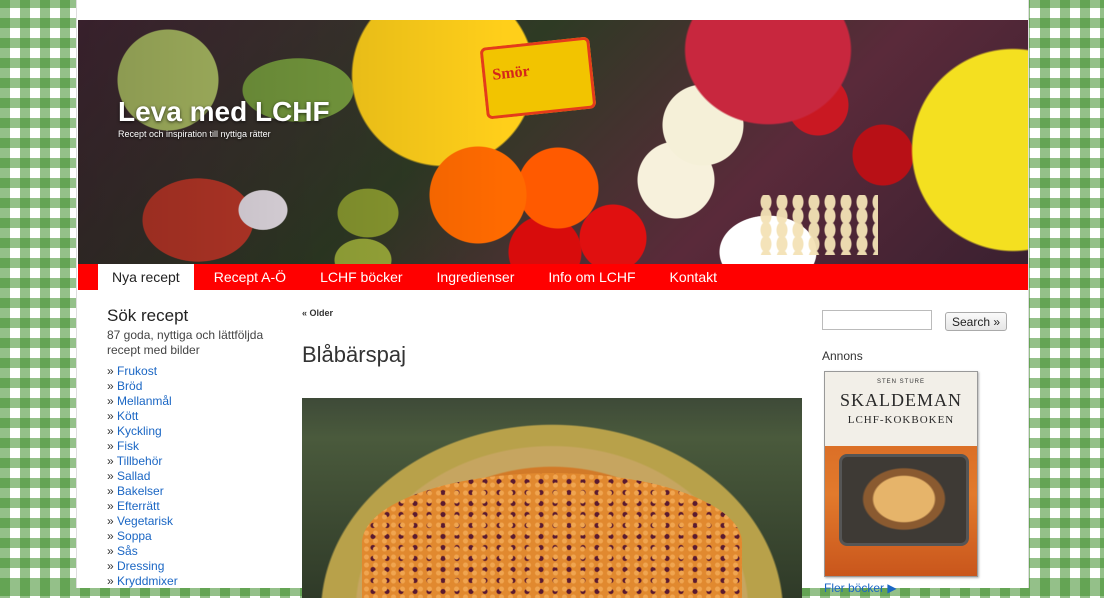 This screenshot has width=1104, height=598. I want to click on category-link: Soppa, so click(134, 536).